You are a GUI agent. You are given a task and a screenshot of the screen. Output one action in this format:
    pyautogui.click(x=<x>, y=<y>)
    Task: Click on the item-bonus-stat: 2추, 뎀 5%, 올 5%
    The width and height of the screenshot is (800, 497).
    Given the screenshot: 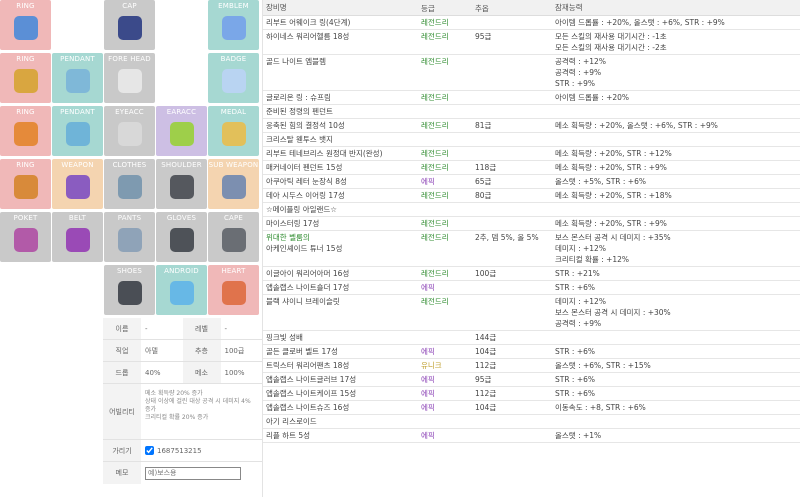 What is the action you would take?
    pyautogui.click(x=507, y=237)
    